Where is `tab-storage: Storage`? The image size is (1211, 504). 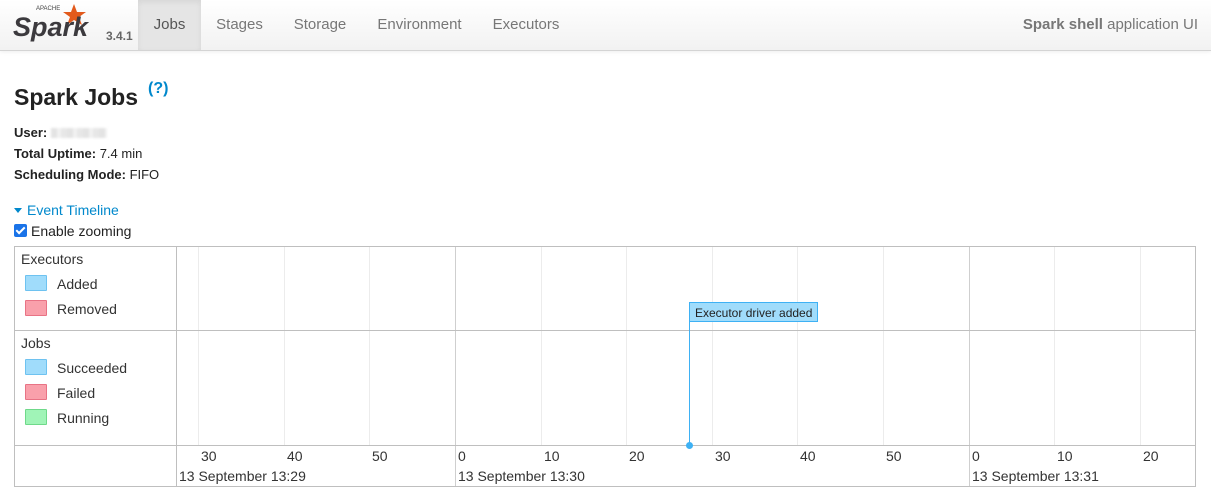
tab-storage: Storage is located at coordinates (320, 25).